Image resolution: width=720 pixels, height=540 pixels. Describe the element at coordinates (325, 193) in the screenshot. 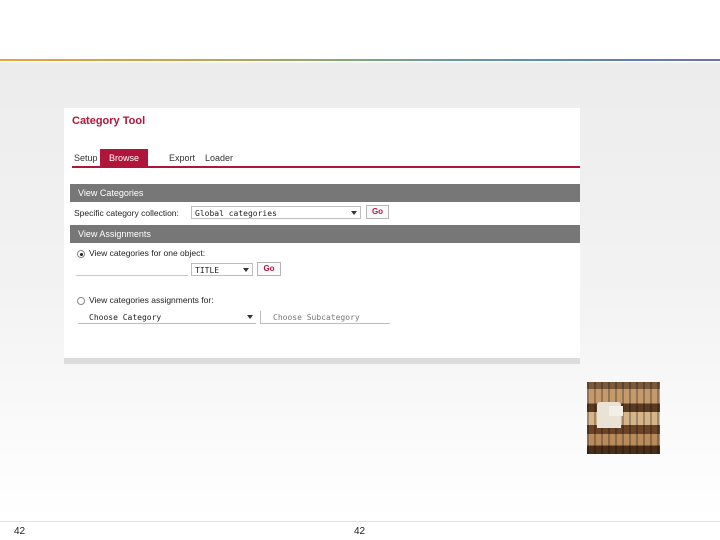

I see `view-categories-header: View Categories` at that location.